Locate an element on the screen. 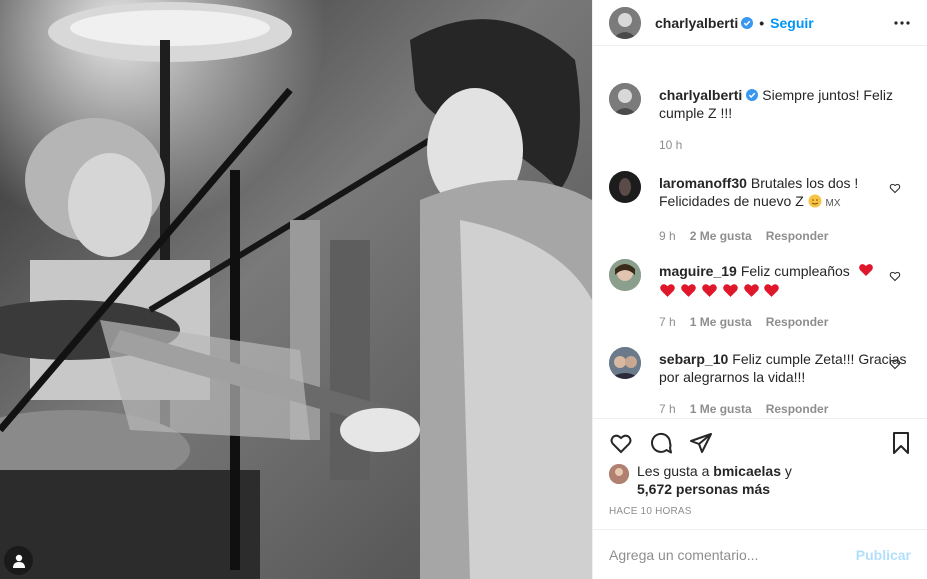 This screenshot has height=579, width=927. publish-button: Publicar is located at coordinates (883, 555).